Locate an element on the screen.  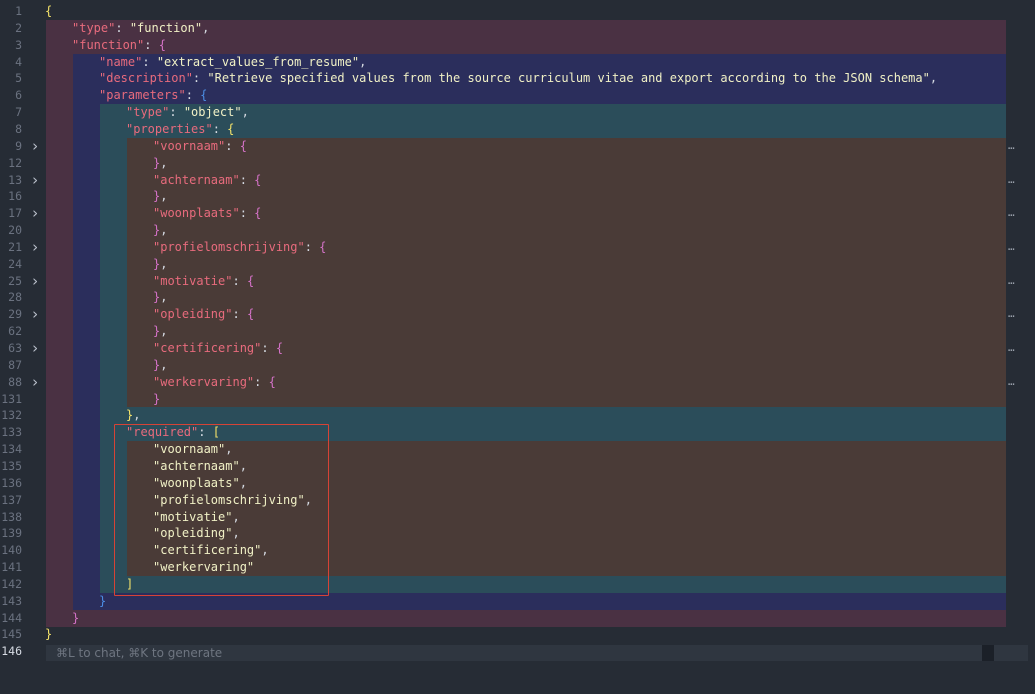
code-line: 132}, is located at coordinates (517, 416).